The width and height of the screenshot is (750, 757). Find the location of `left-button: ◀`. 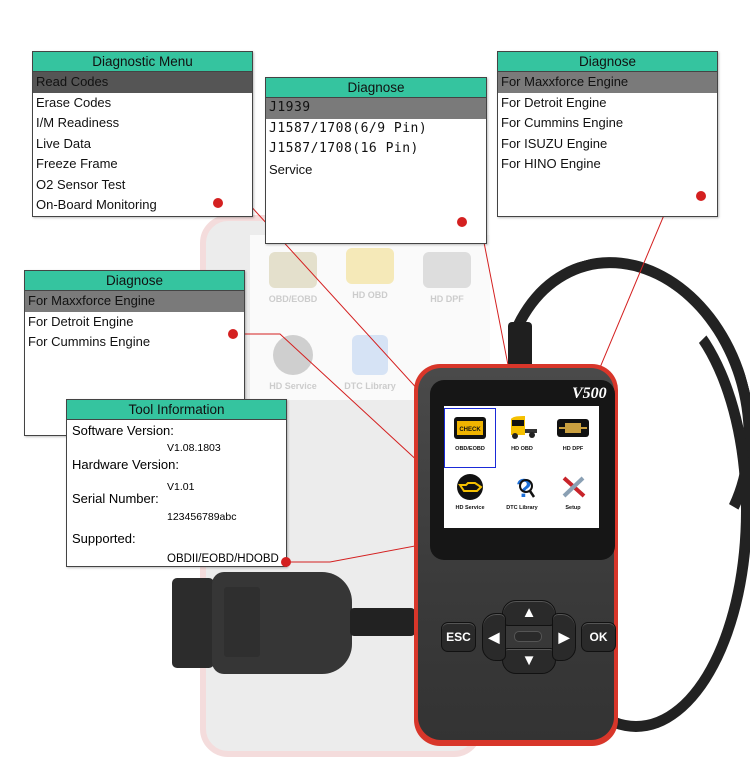

left-button: ◀ is located at coordinates (494, 637).